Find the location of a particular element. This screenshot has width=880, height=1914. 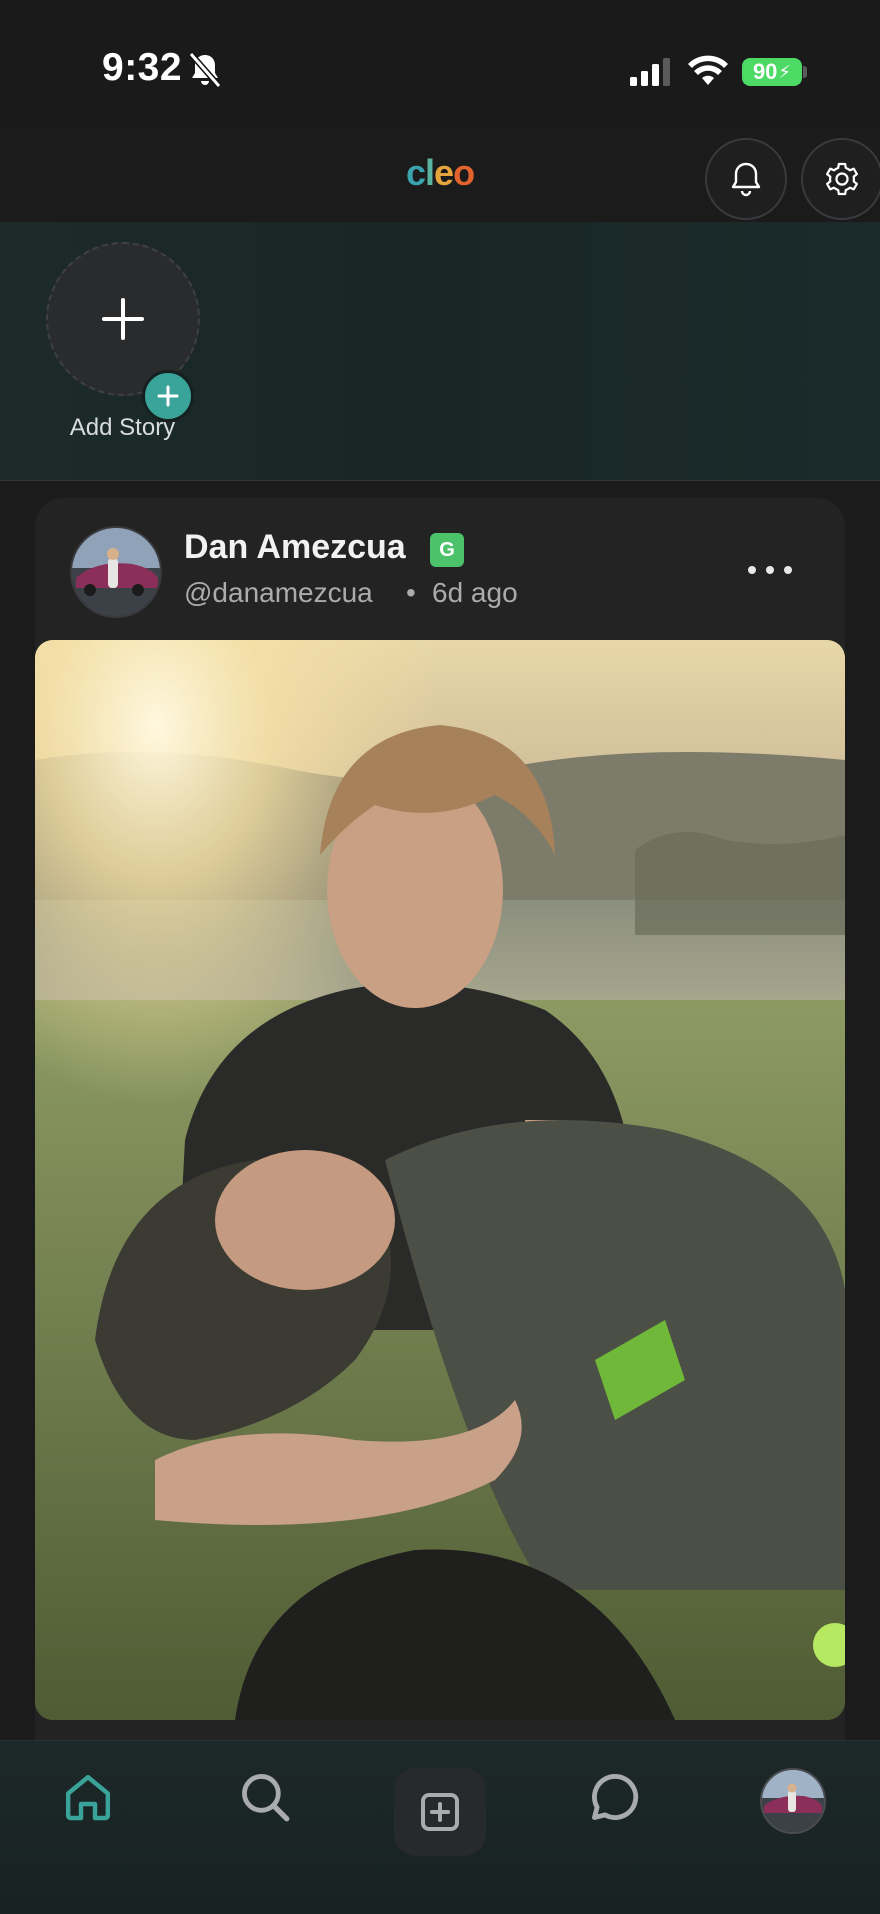

status-bar: 9:32 90 ⚡ is located at coordinates (440, 65).